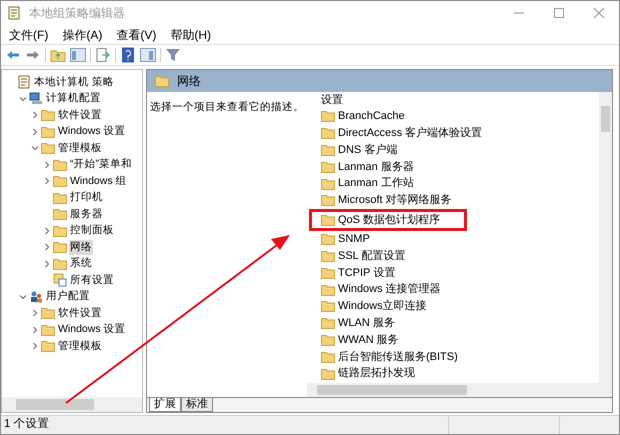  What do you see at coordinates (101, 164) in the screenshot?
I see `tree-item: “开始”菜单和` at bounding box center [101, 164].